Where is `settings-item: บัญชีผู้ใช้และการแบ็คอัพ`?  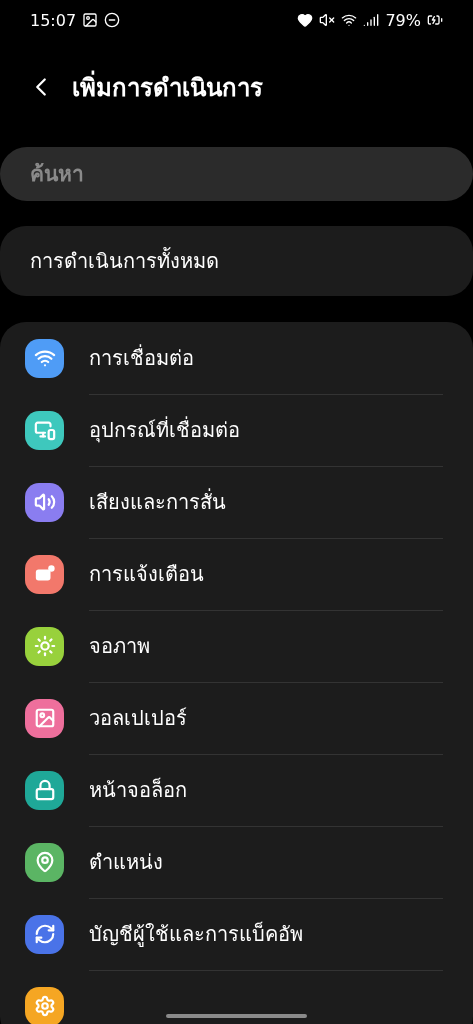 settings-item: บัญชีผู้ใช้และการแบ็คอัพ is located at coordinates (196, 933).